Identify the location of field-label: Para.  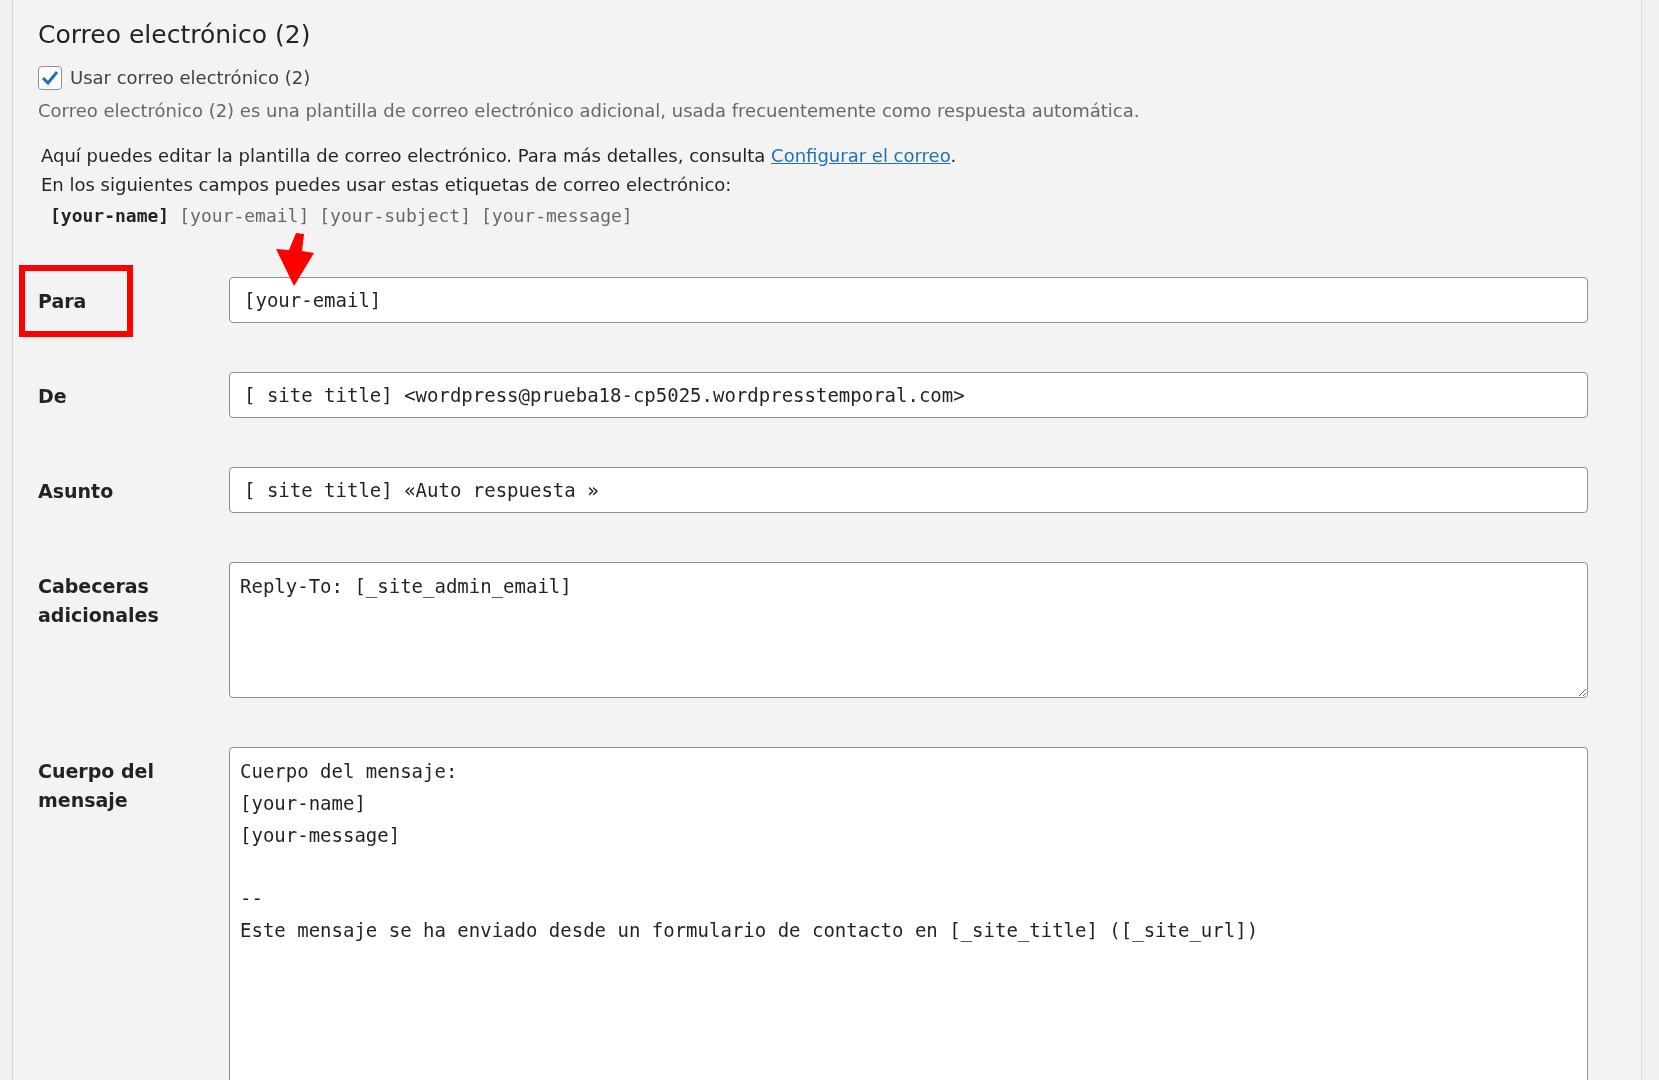
(63, 301).